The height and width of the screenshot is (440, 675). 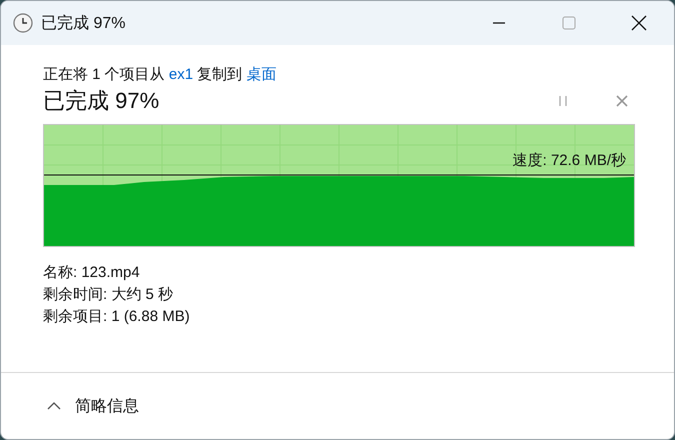 What do you see at coordinates (23, 23) in the screenshot?
I see `clock-icon` at bounding box center [23, 23].